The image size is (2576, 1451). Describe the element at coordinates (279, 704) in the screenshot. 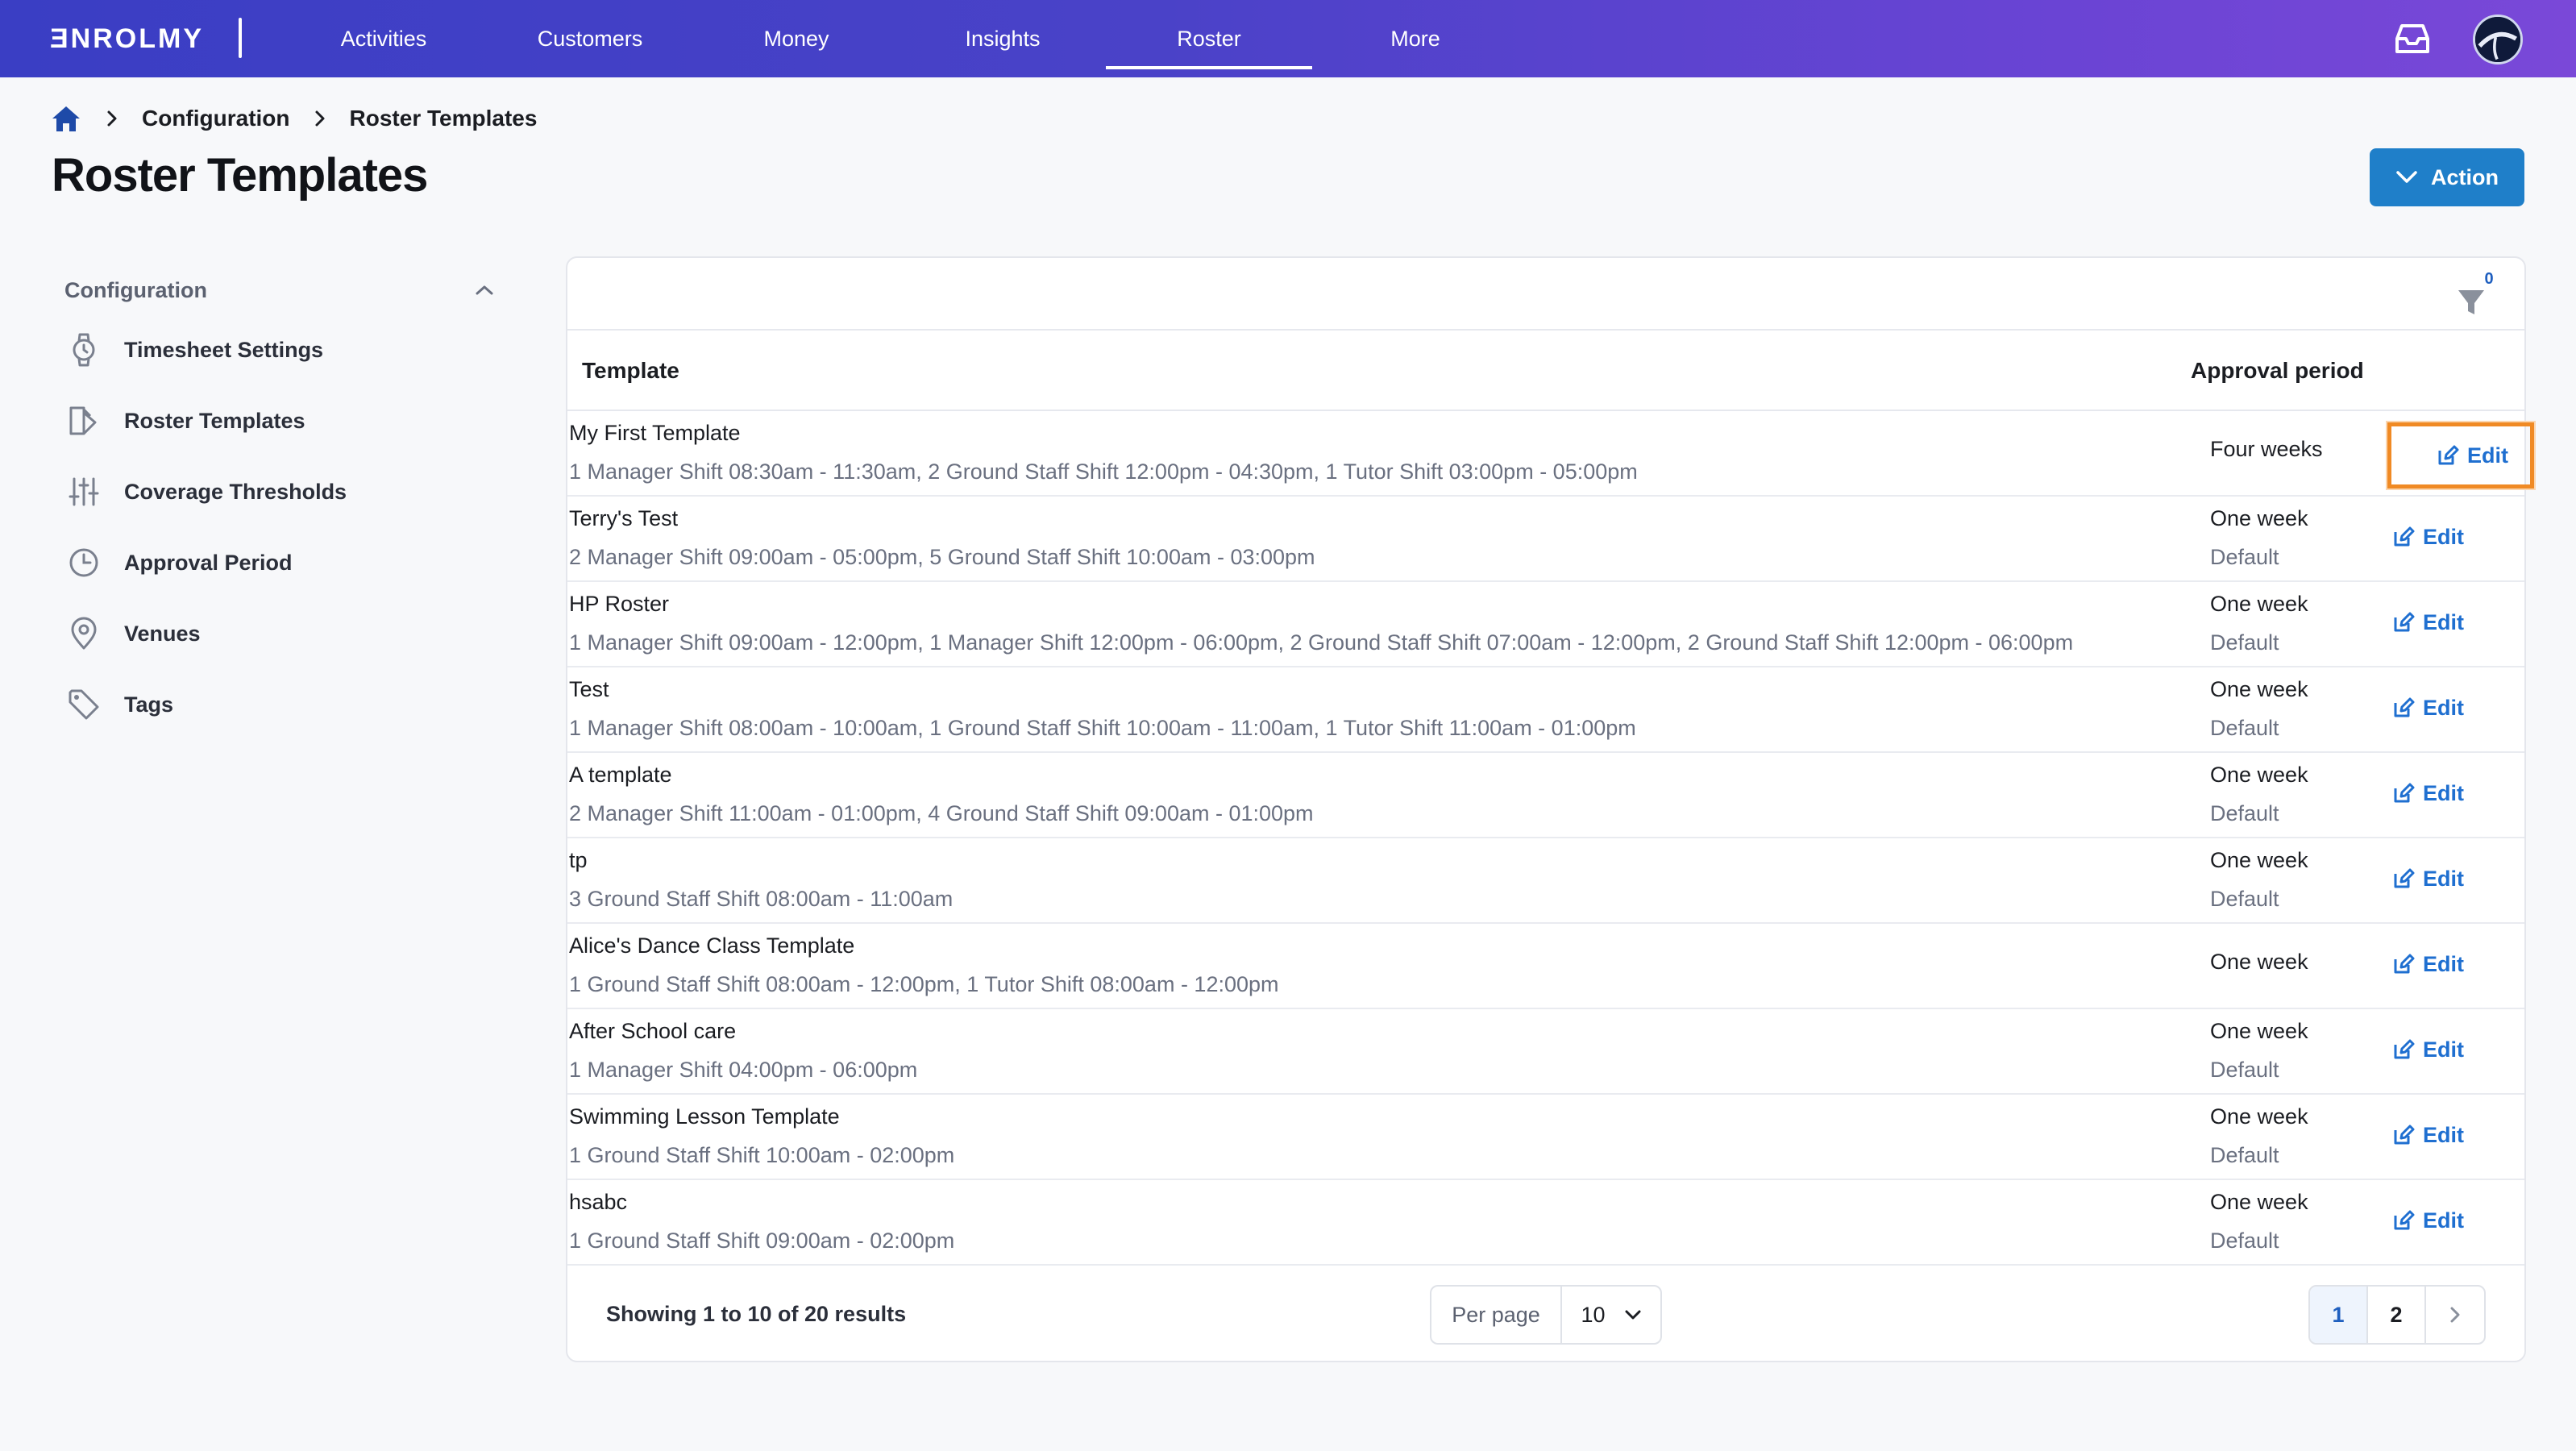

I see `sidebar-item-tags: Tags` at that location.